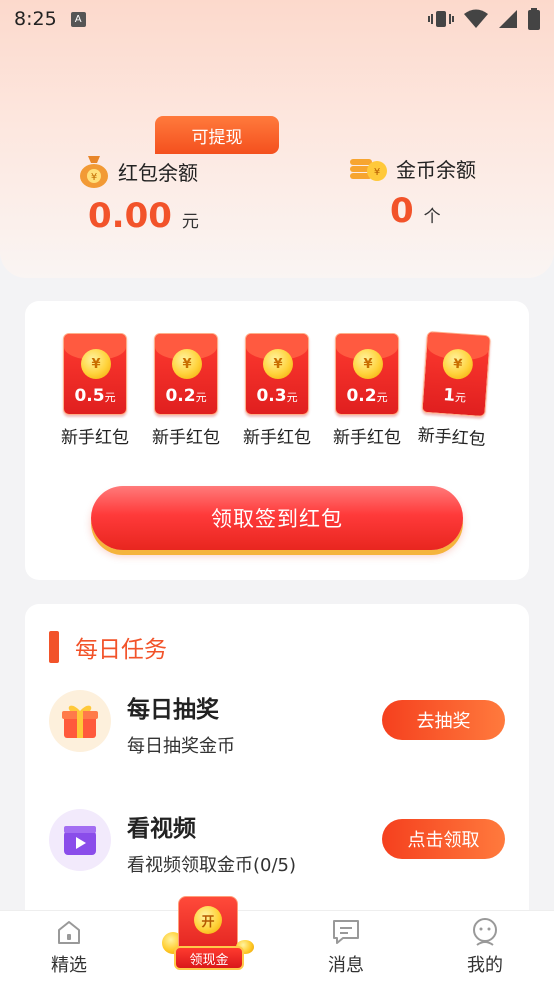 The image size is (554, 984). I want to click on claim-video-reward-button: 点击领取, so click(443, 839).